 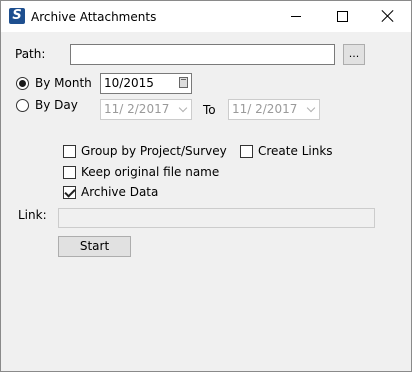 I want to click on close-icon, so click(x=388, y=16).